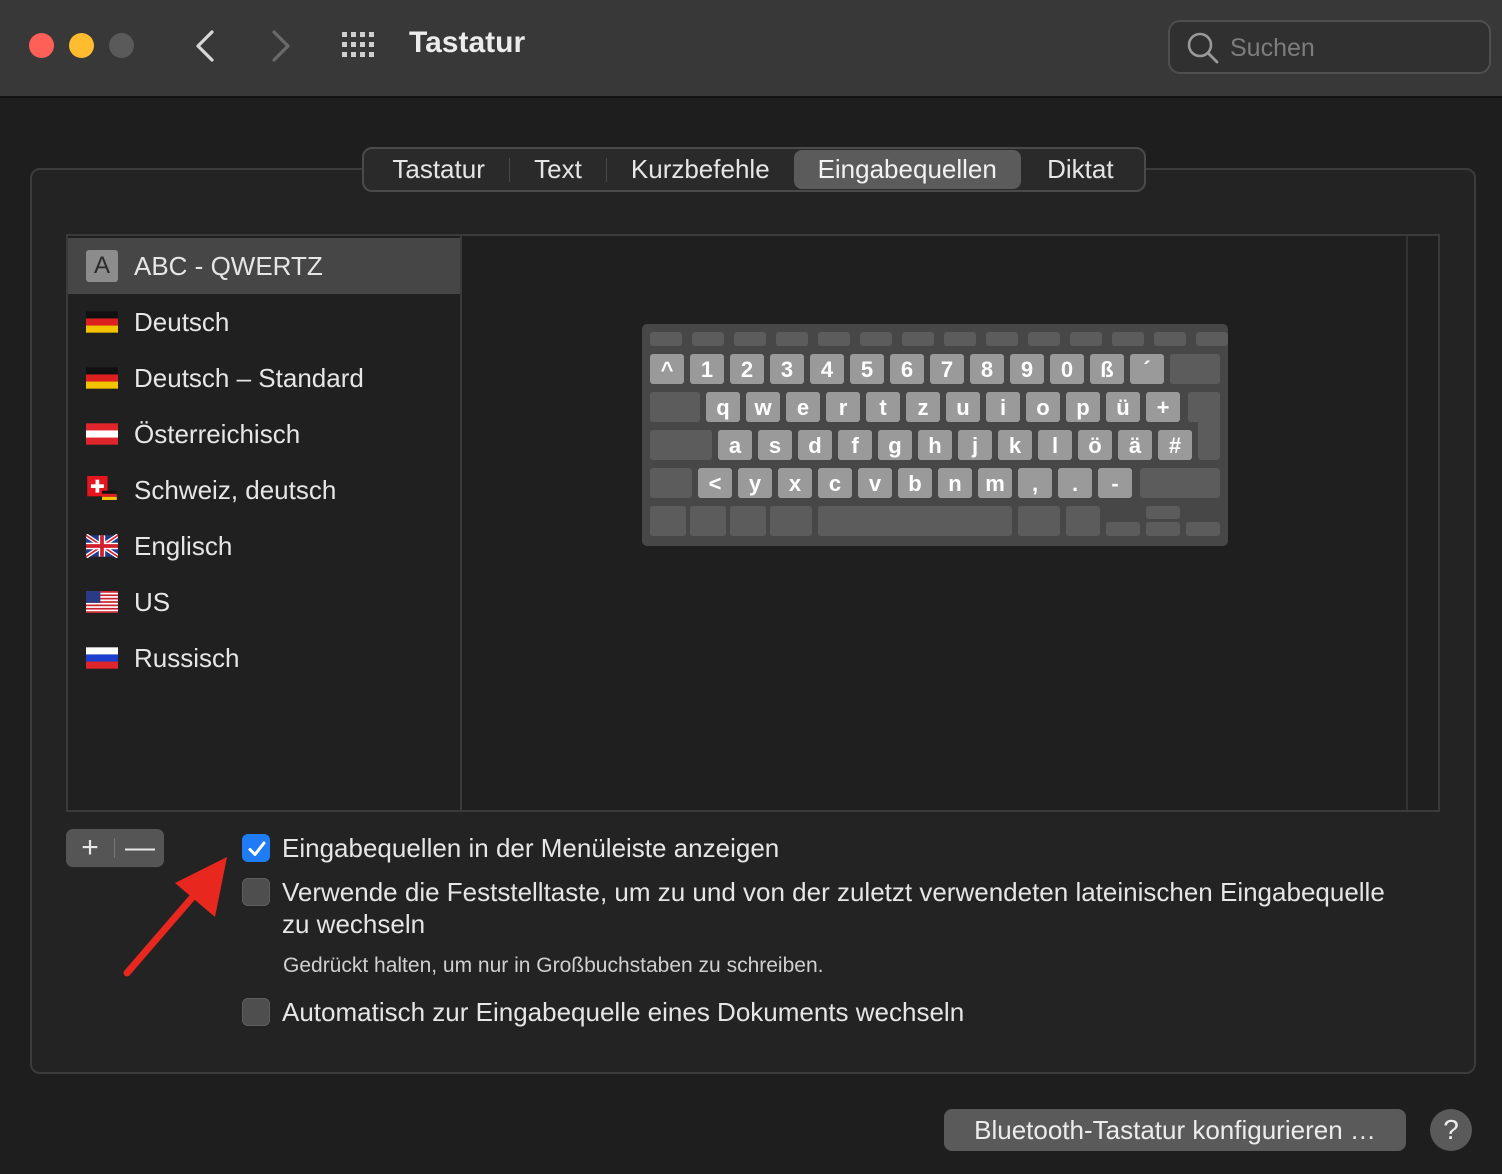 The width and height of the screenshot is (1502, 1174). What do you see at coordinates (1080, 169) in the screenshot?
I see `tab-diktat: Diktat` at bounding box center [1080, 169].